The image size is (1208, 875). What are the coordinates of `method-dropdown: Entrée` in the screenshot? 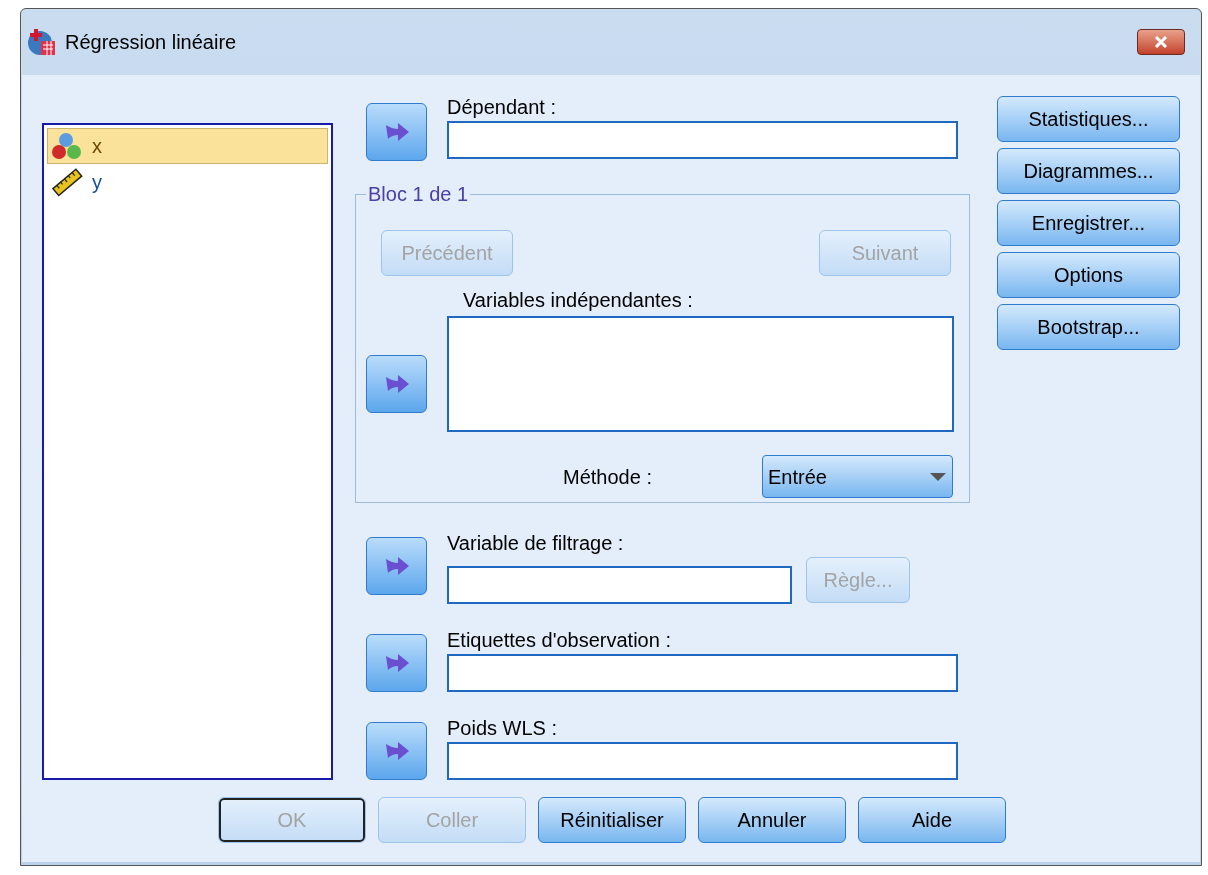 It's located at (857, 476).